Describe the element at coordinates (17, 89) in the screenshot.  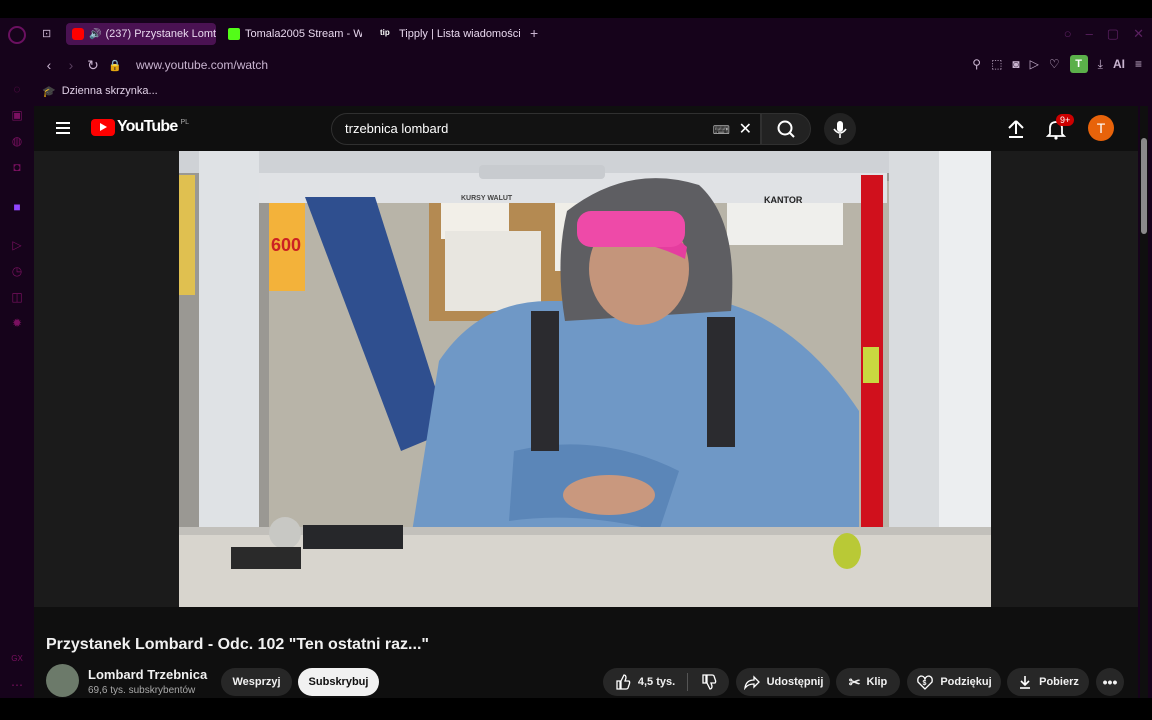
I see `rail-icon-1: ◌` at that location.